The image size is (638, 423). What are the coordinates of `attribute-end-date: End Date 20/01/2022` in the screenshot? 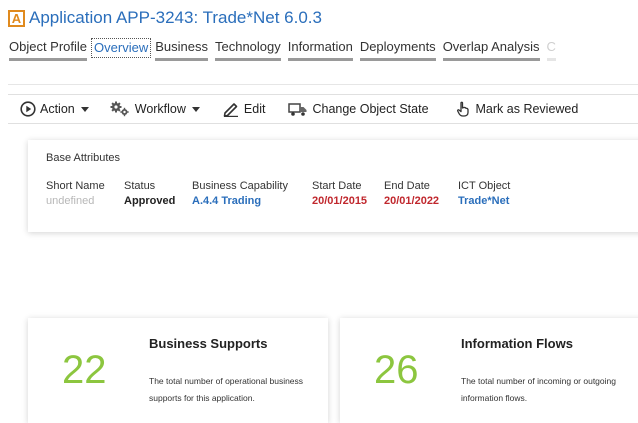 It's located at (411, 193).